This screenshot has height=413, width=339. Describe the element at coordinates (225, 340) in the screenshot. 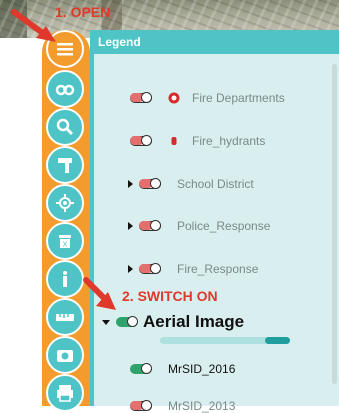

I see `opacity-slider` at that location.